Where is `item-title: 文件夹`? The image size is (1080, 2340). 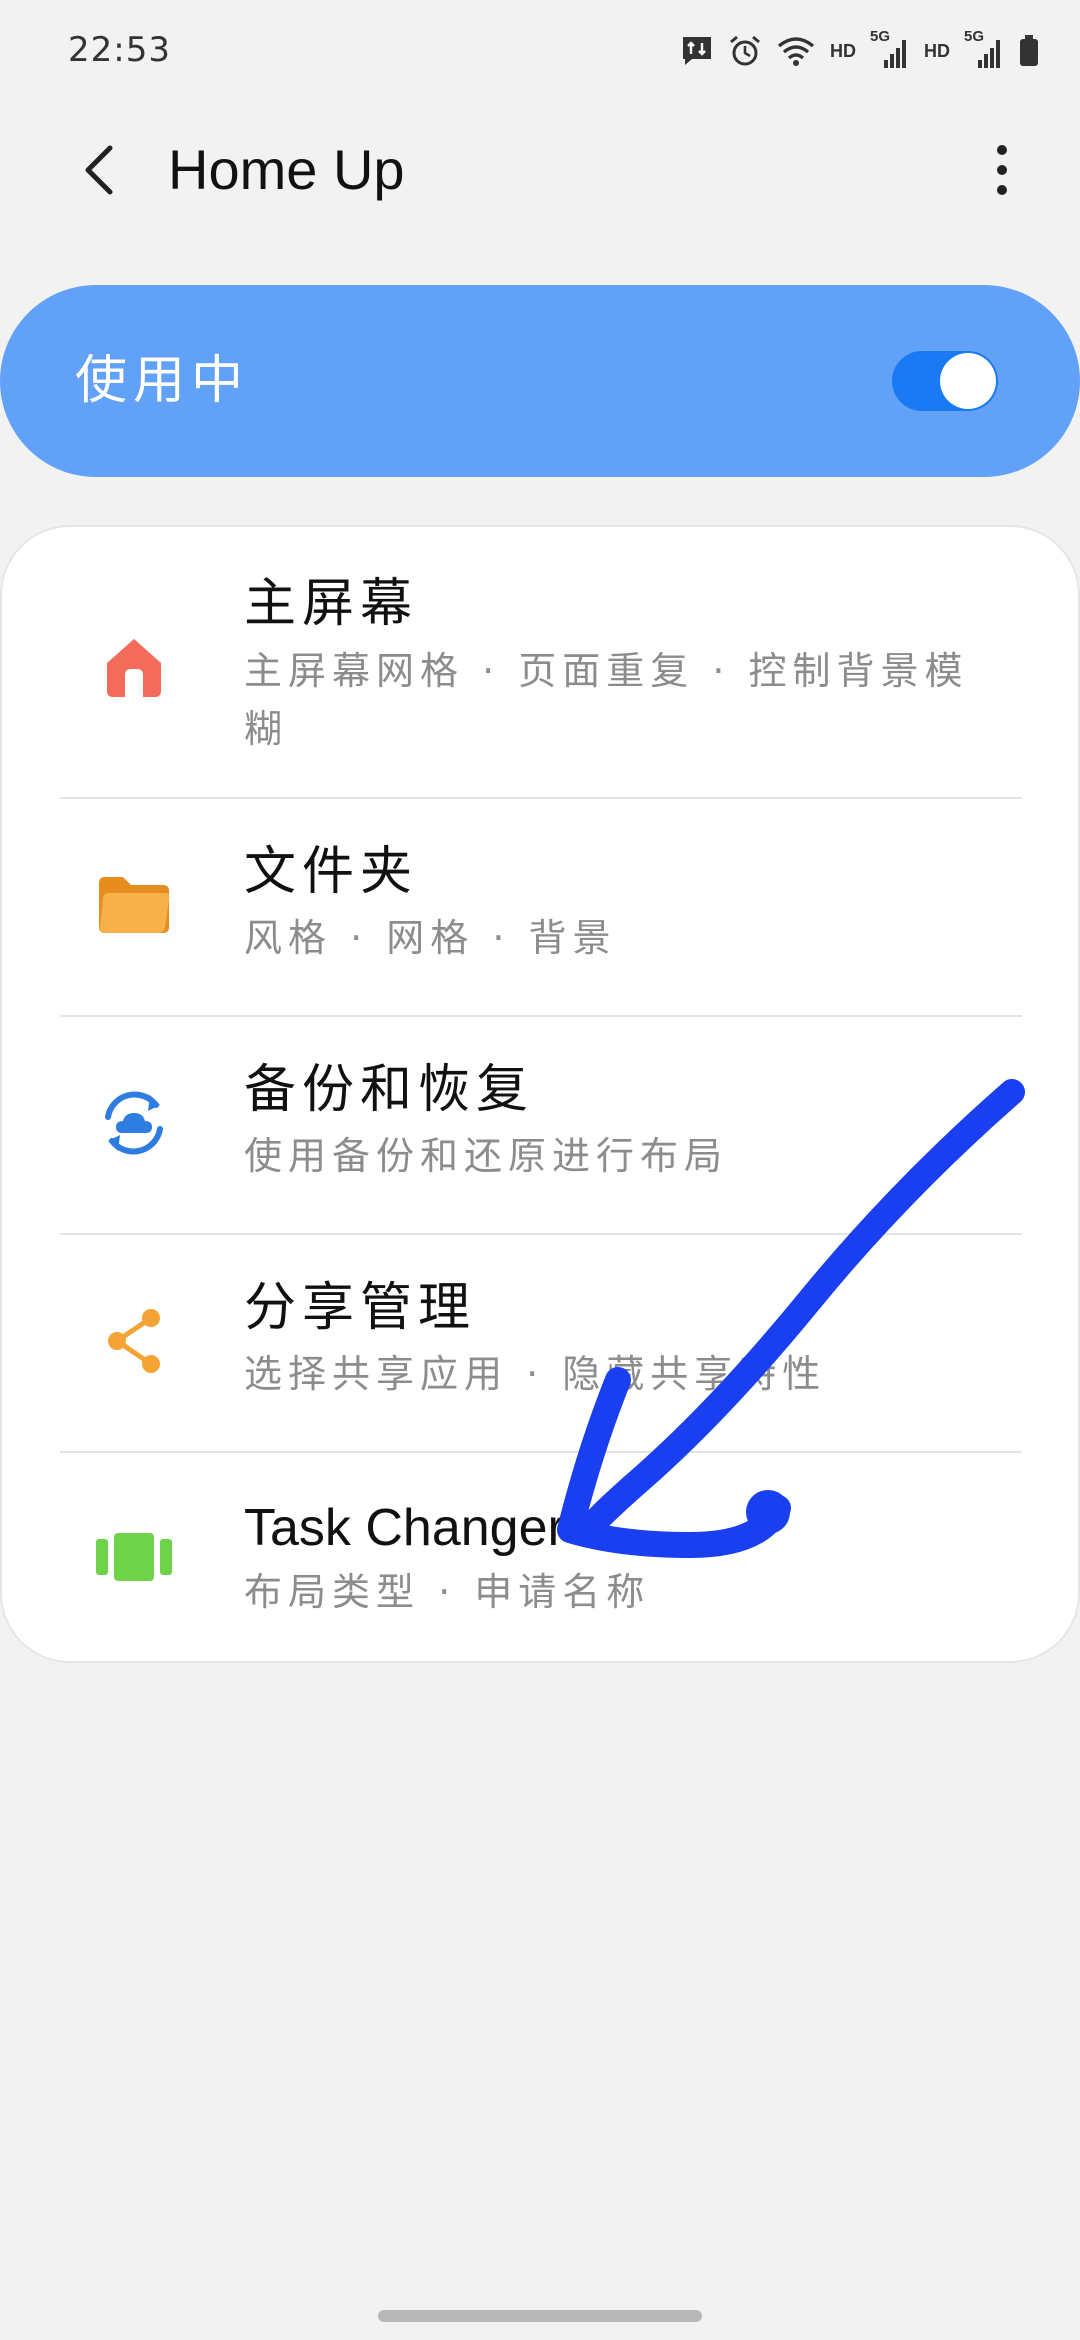
item-title: 文件夹 is located at coordinates (331, 872).